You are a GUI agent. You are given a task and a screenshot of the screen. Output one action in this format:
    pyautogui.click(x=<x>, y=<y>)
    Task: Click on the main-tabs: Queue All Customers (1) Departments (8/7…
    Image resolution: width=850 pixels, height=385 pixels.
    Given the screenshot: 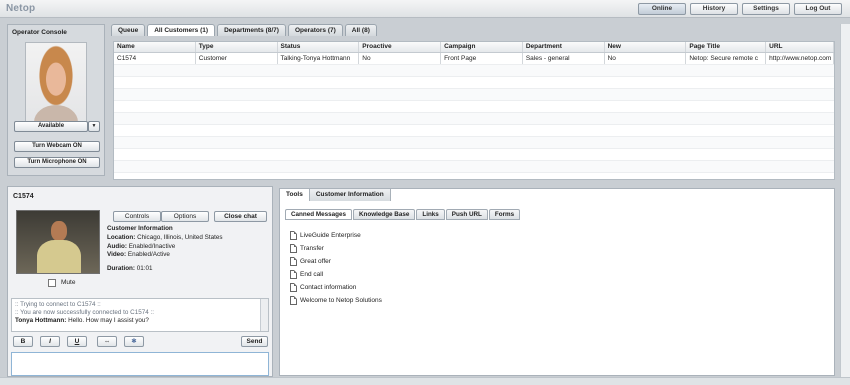 What is the action you would take?
    pyautogui.click(x=244, y=30)
    